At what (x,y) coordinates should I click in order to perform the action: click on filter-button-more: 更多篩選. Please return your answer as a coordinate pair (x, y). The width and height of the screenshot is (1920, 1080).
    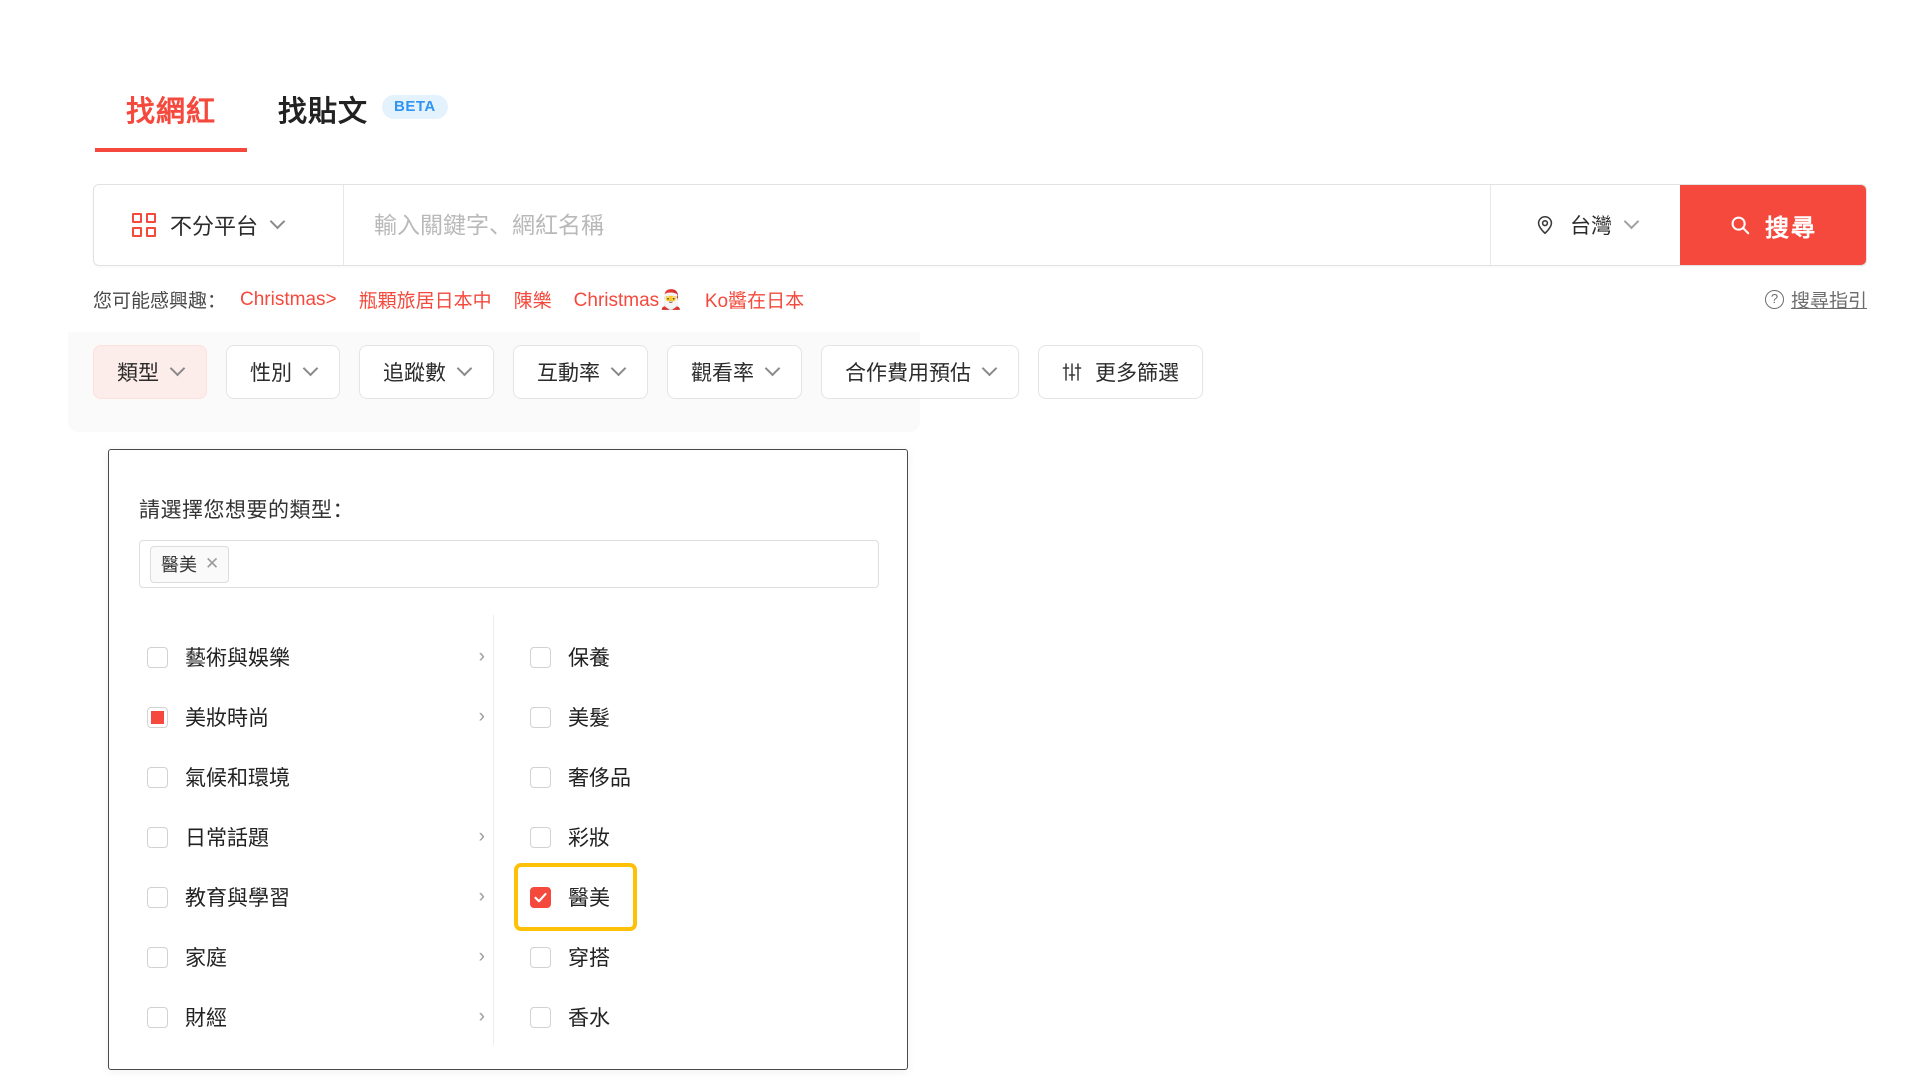
    Looking at the image, I should click on (1120, 372).